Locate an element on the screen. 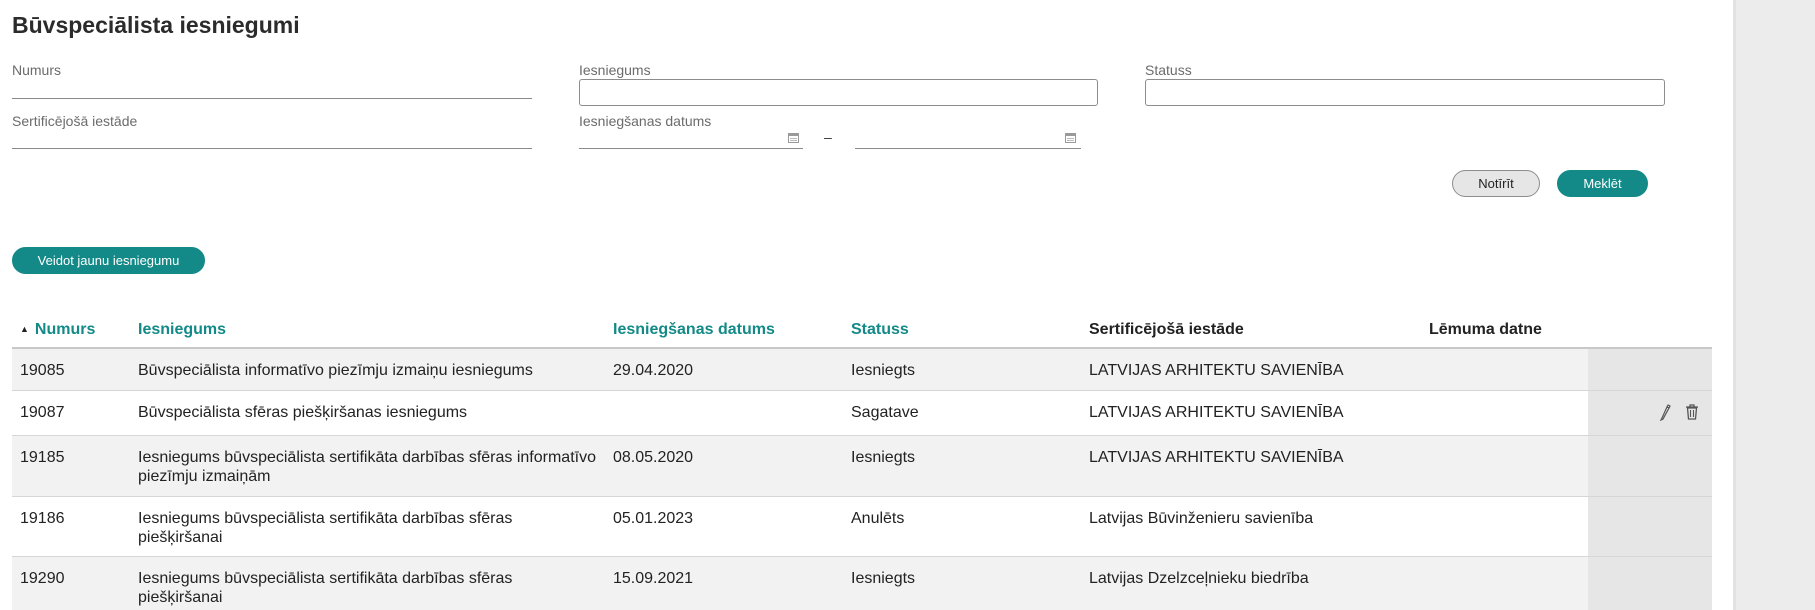  cell-iestade: Latvijas Būvinženieru savienība is located at coordinates (1251, 526).